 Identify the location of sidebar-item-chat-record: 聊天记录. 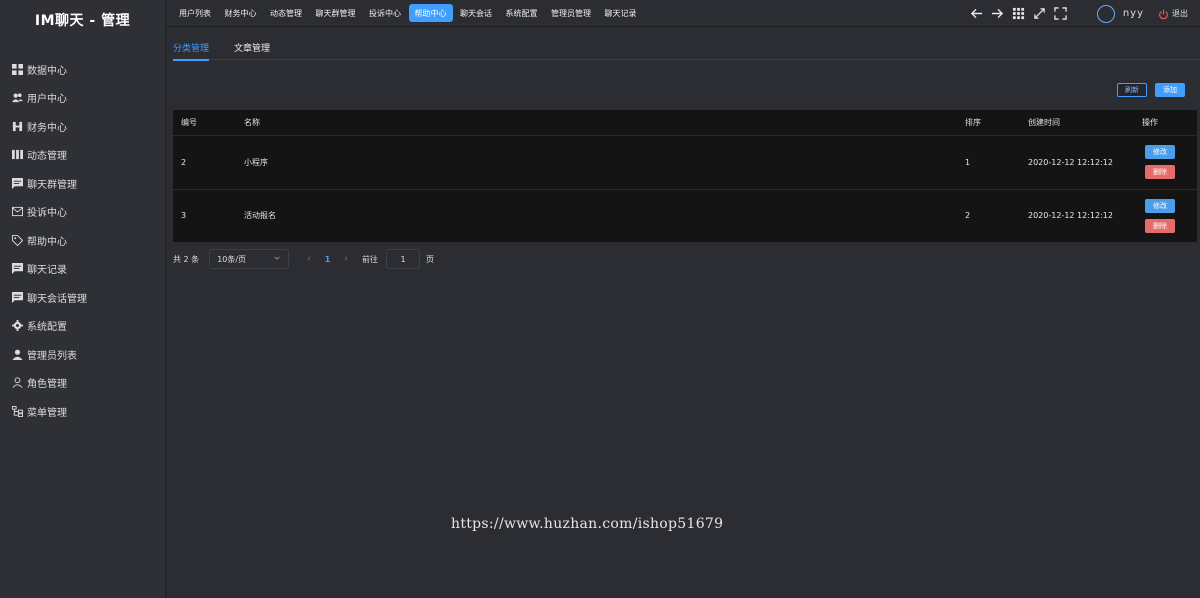
(82, 269).